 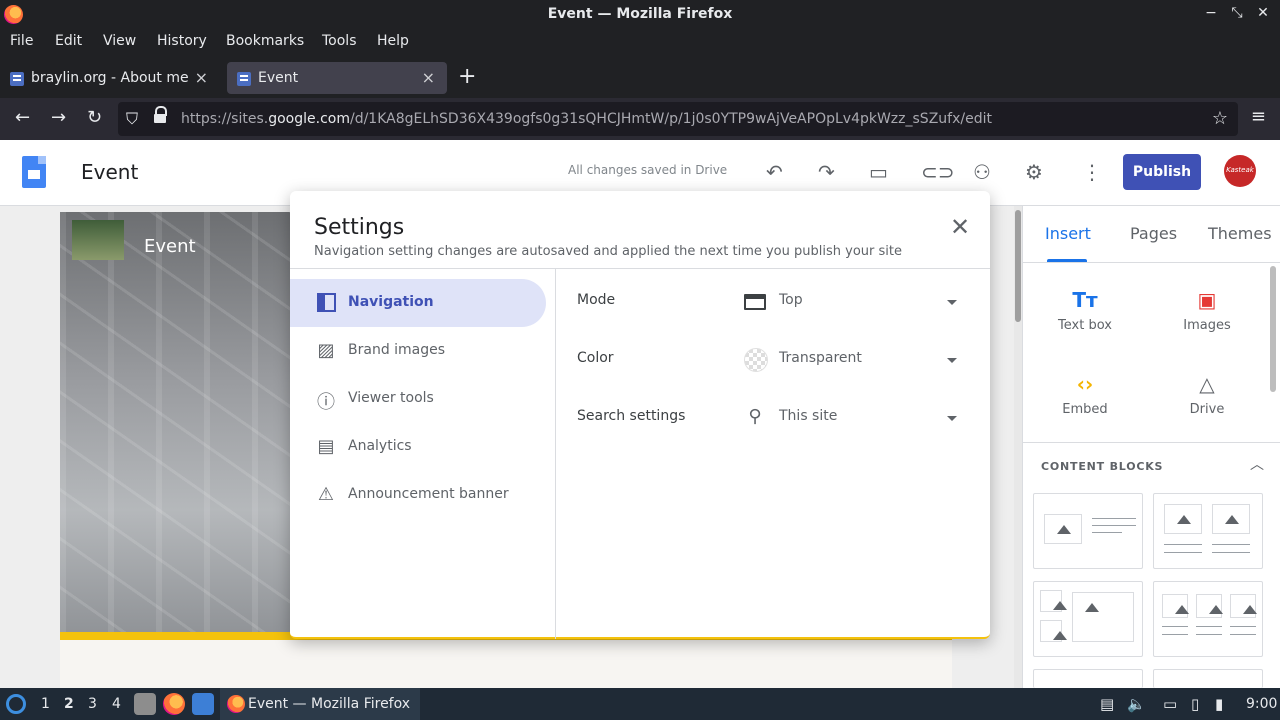 I want to click on canvas-scrollbar, so click(x=1018, y=447).